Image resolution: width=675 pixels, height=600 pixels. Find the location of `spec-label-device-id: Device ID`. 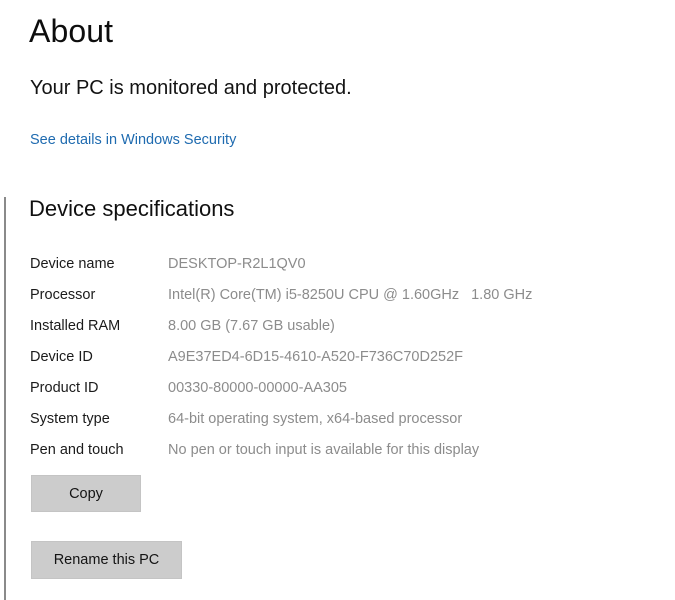

spec-label-device-id: Device ID is located at coordinates (61, 357).